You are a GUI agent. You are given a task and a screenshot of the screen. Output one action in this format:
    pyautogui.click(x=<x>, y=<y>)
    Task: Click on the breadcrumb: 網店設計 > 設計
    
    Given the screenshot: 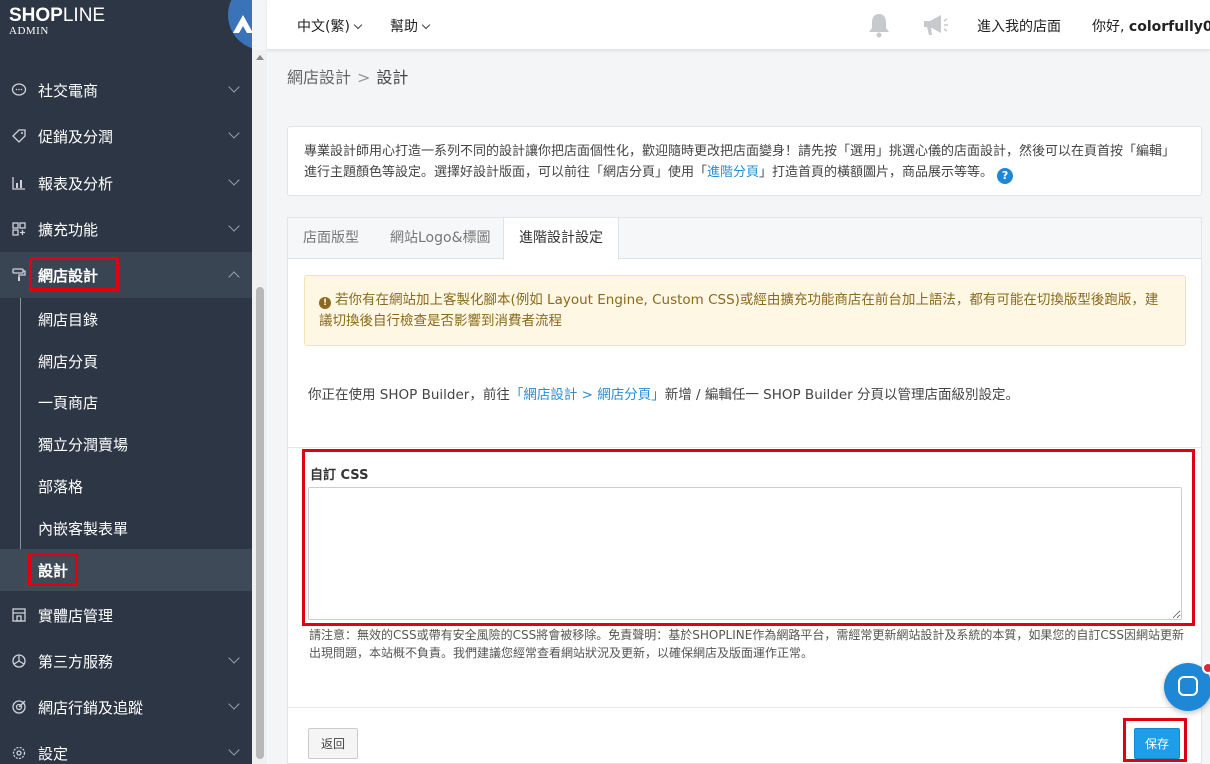 What is the action you would take?
    pyautogui.click(x=347, y=76)
    